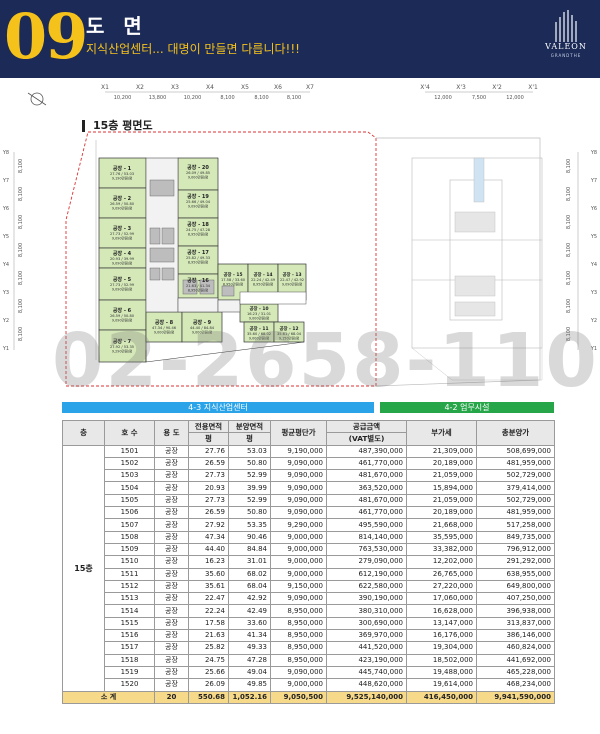 This screenshot has width=600, height=734. I want to click on table-cell: 16,628,000, so click(441, 611).